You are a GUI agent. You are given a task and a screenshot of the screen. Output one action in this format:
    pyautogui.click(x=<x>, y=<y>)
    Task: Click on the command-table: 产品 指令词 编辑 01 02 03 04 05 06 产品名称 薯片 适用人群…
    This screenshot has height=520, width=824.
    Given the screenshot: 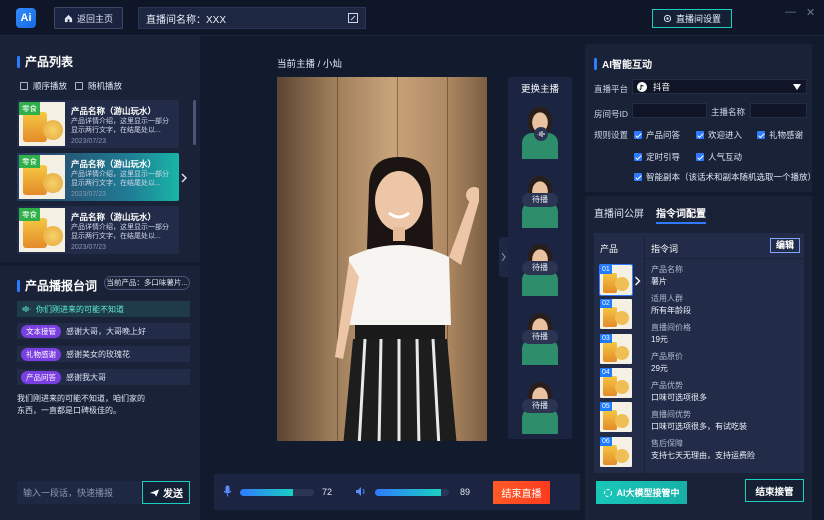 What is the action you would take?
    pyautogui.click(x=699, y=353)
    